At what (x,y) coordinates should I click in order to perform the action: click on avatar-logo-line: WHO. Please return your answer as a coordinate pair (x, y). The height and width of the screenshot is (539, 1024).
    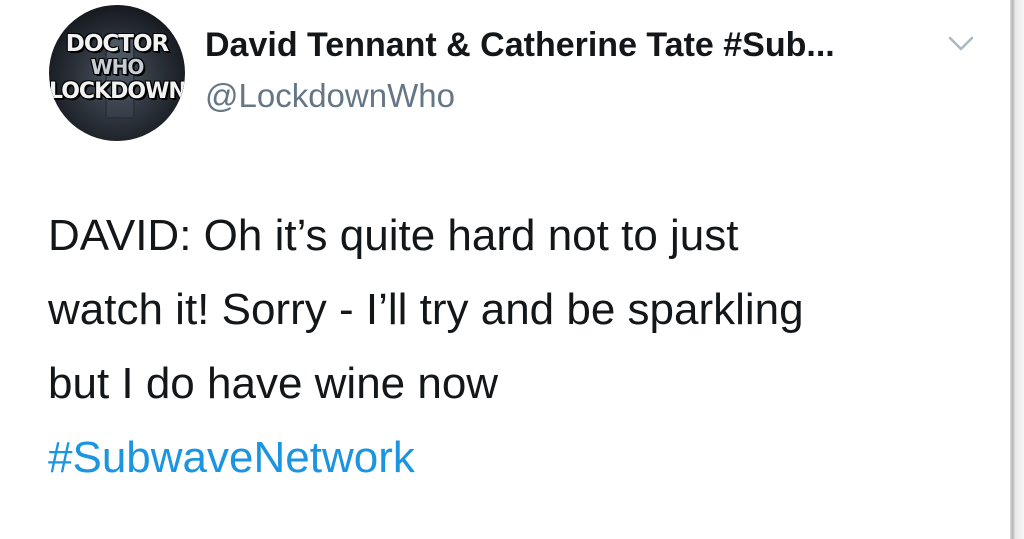
    Looking at the image, I should click on (117, 67).